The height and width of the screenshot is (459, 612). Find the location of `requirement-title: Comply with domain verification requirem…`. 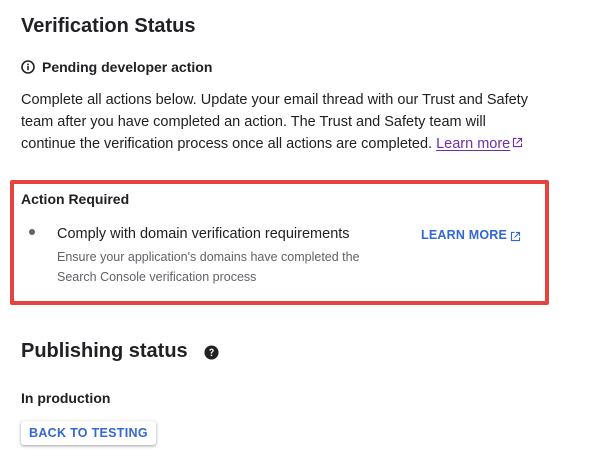

requirement-title: Comply with domain verification requirem… is located at coordinates (203, 234).